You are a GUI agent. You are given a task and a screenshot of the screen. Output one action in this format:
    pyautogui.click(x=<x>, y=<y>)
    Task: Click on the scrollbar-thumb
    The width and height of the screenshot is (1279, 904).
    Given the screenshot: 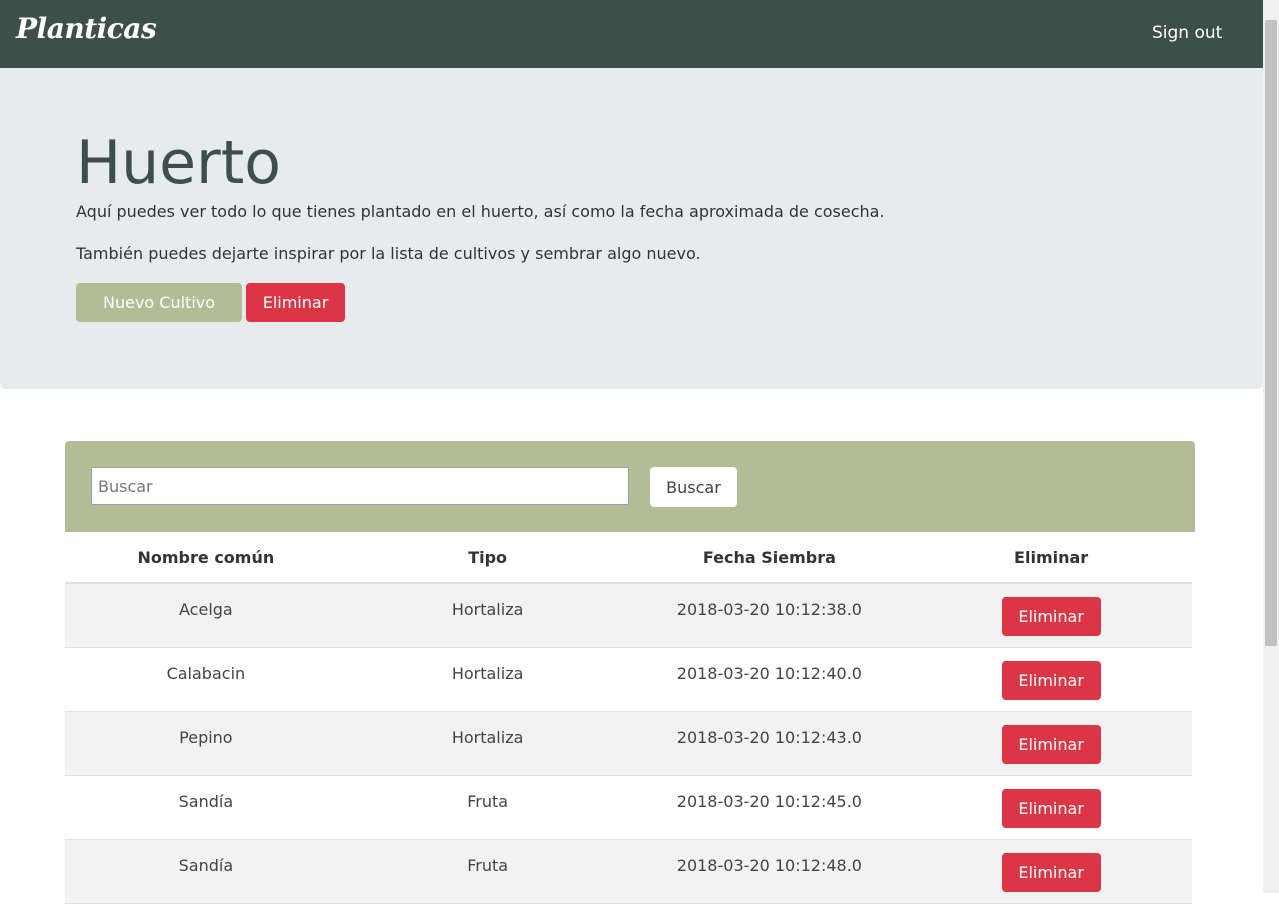 What is the action you would take?
    pyautogui.click(x=1271, y=333)
    